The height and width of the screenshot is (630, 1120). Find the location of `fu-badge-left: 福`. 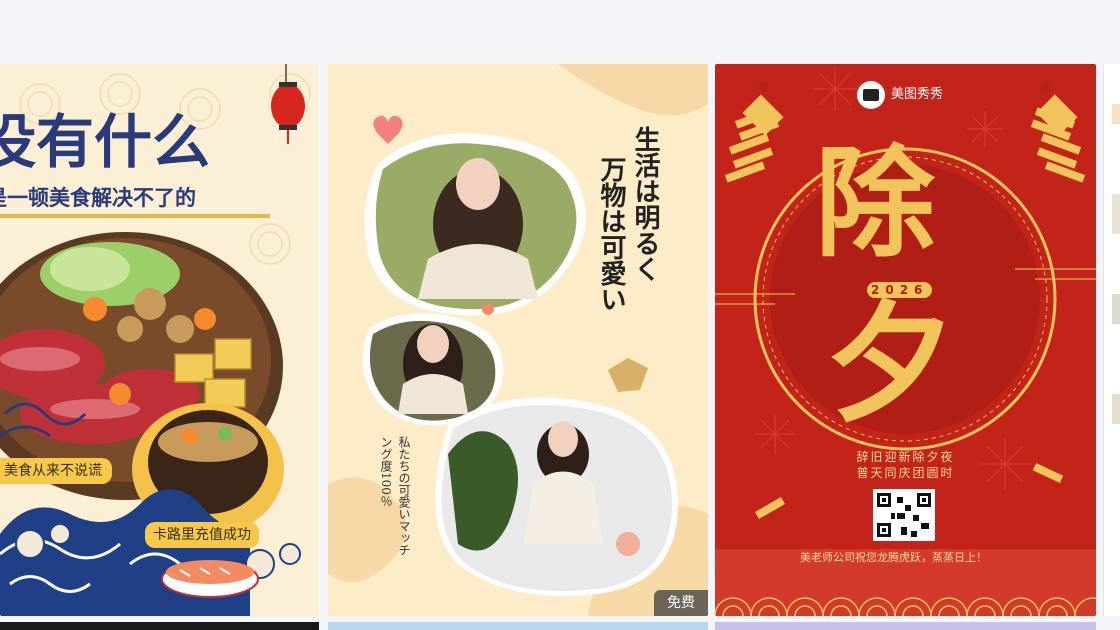

fu-badge-left: 福 is located at coordinates (763, 88).